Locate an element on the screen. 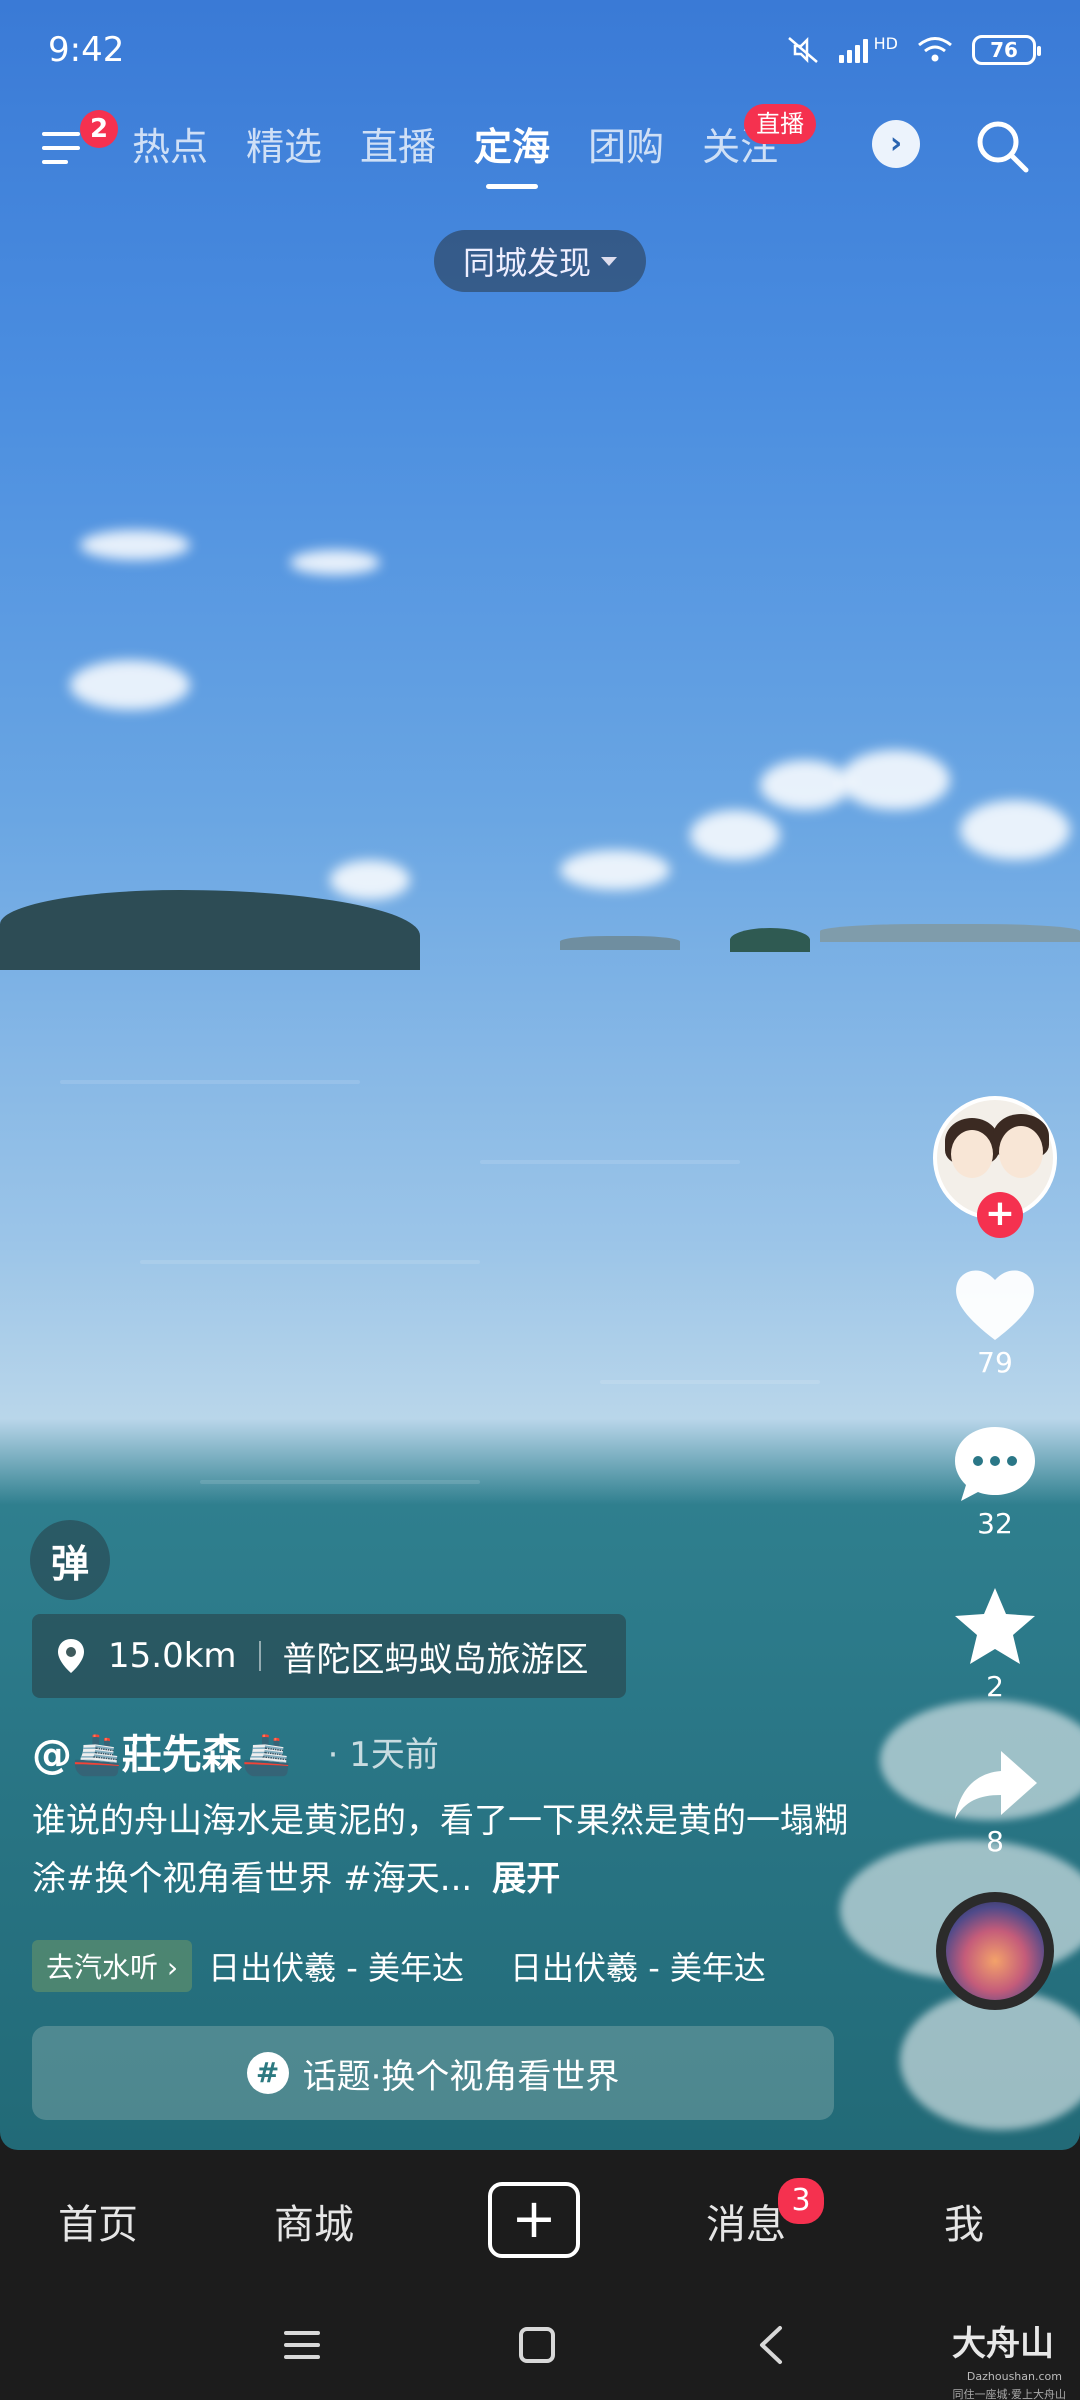 This screenshot has width=1080, height=2400. status-bar: 9:42 HD 76 is located at coordinates (544, 50).